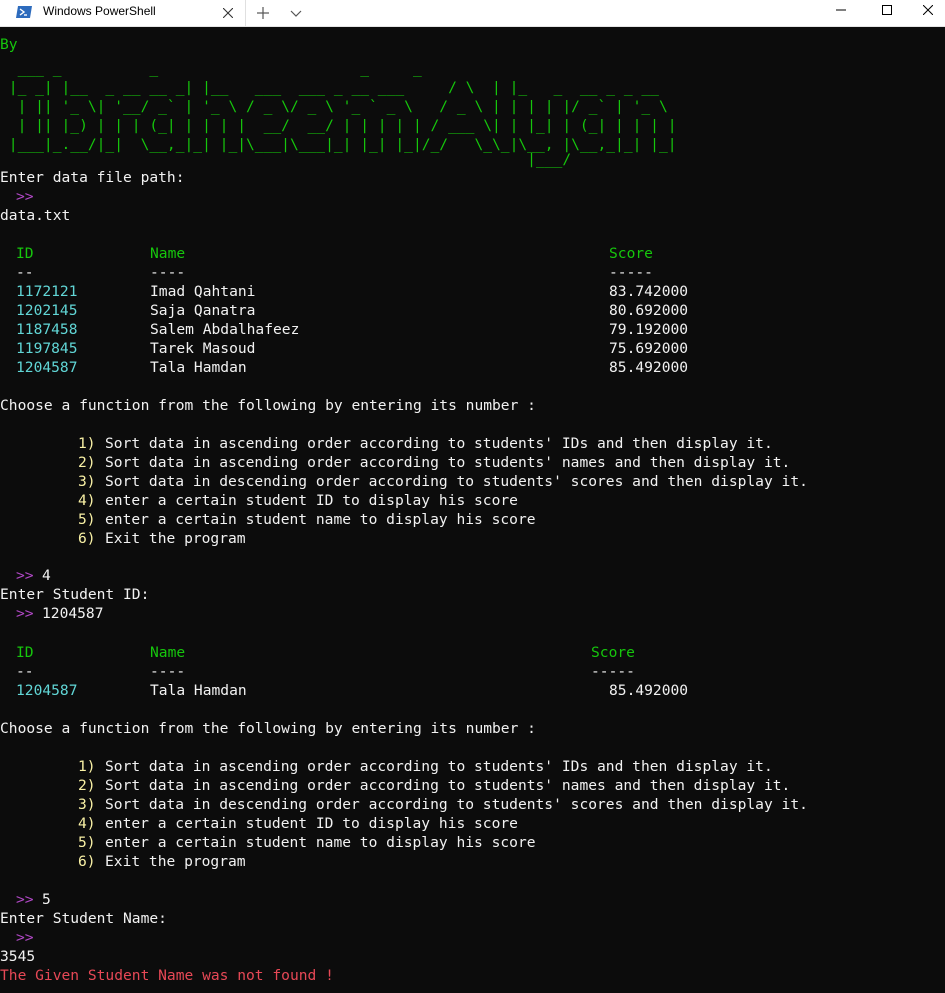  I want to click on ascii-banner-line: ___ _ _ _ _, so click(211, 68).